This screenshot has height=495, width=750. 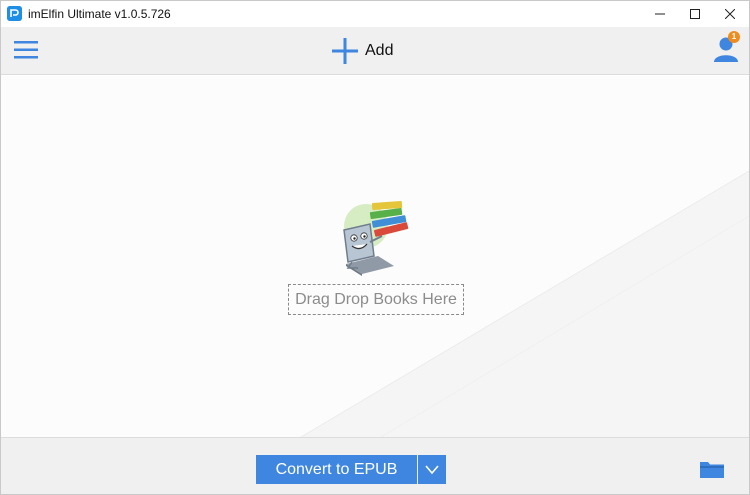 What do you see at coordinates (374, 237) in the screenshot?
I see `book-reader-laptop-illustration` at bounding box center [374, 237].